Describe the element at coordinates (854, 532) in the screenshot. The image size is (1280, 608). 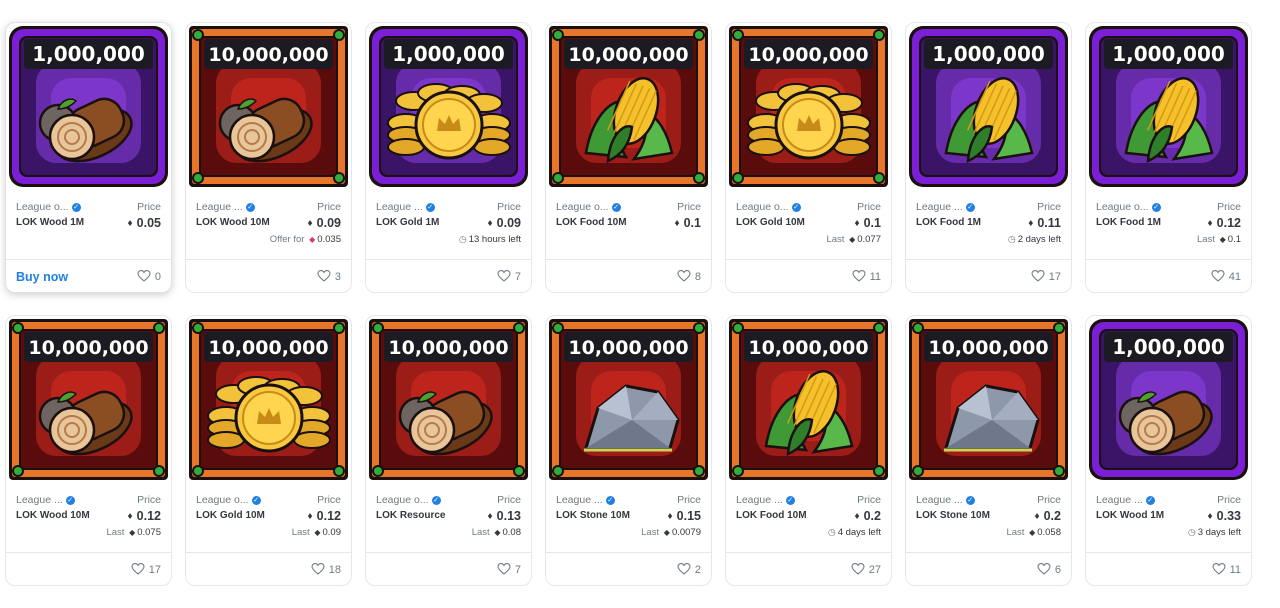
I see `price-subtext: ◷ 4 days left` at that location.